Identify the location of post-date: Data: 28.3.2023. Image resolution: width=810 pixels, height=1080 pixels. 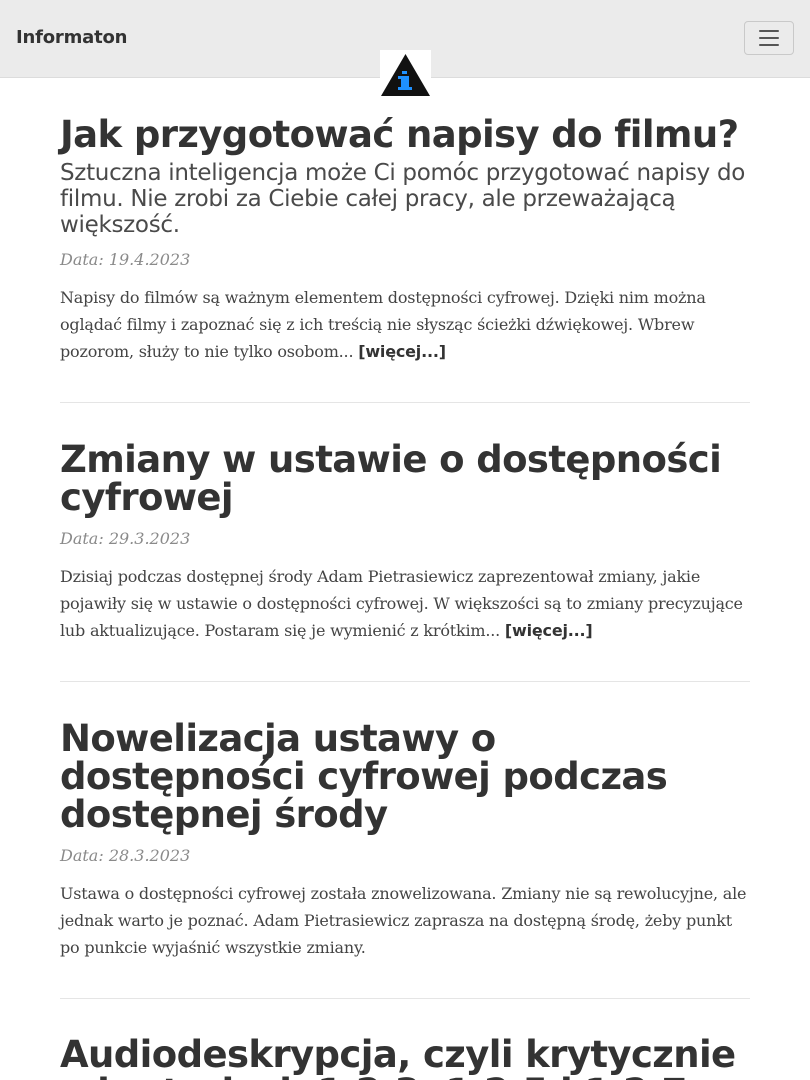
(125, 855).